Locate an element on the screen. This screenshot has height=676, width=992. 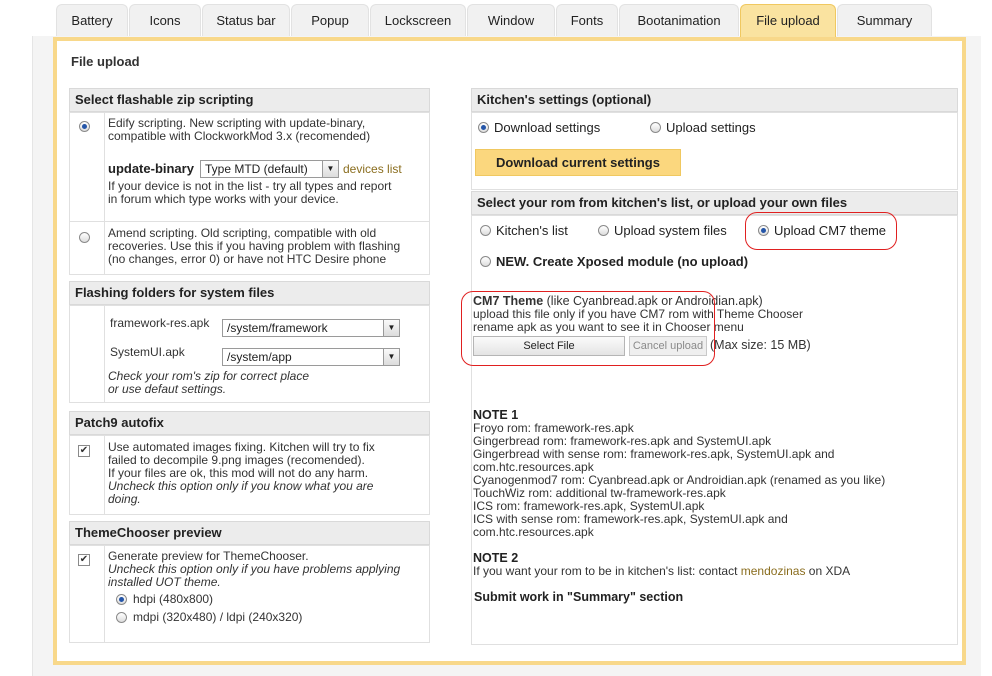
tab-bootanimation: Bootanimation is located at coordinates (679, 20).